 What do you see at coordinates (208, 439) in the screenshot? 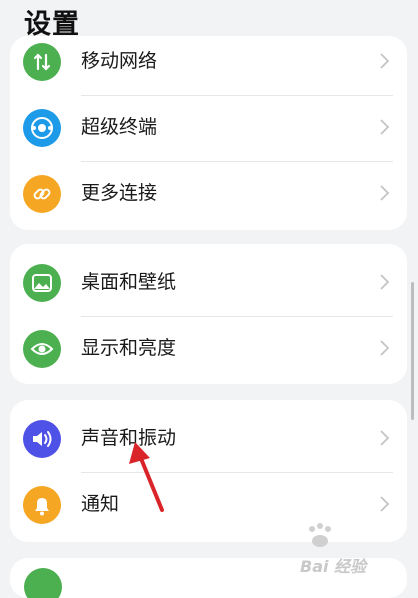
I see `settings-item-sound: 声音和振动` at bounding box center [208, 439].